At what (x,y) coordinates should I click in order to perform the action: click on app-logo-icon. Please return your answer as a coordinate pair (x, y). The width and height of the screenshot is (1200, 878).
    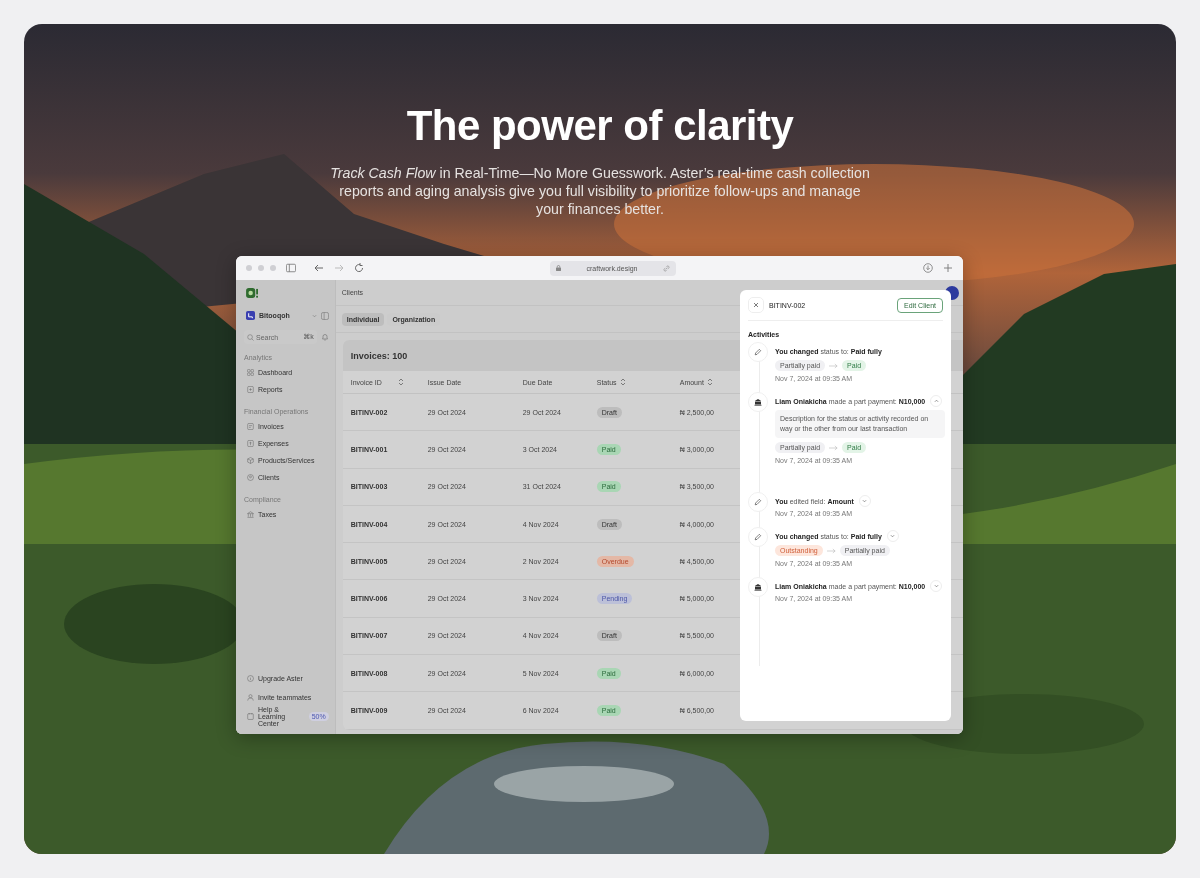
    Looking at the image, I should click on (252, 293).